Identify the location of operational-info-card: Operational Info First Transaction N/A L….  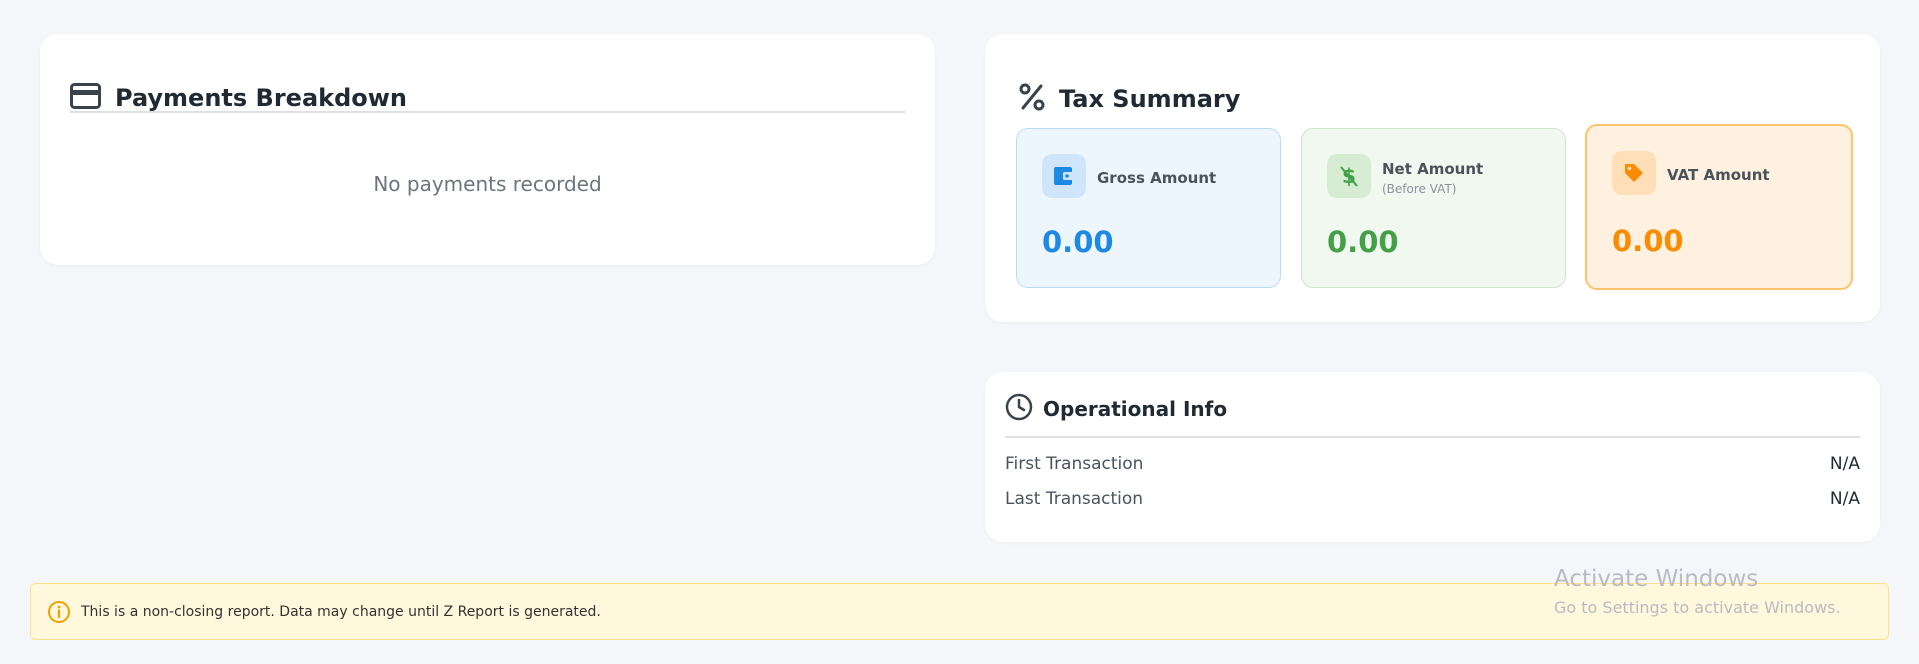
(1432, 457).